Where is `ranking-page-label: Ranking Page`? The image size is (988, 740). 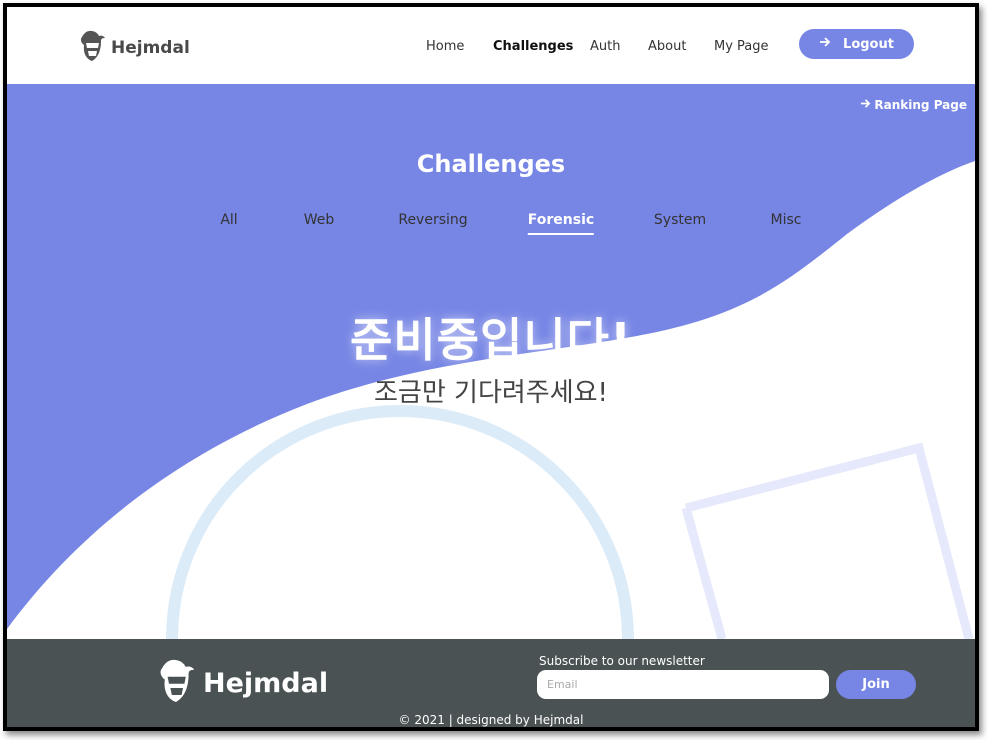 ranking-page-label: Ranking Page is located at coordinates (920, 105).